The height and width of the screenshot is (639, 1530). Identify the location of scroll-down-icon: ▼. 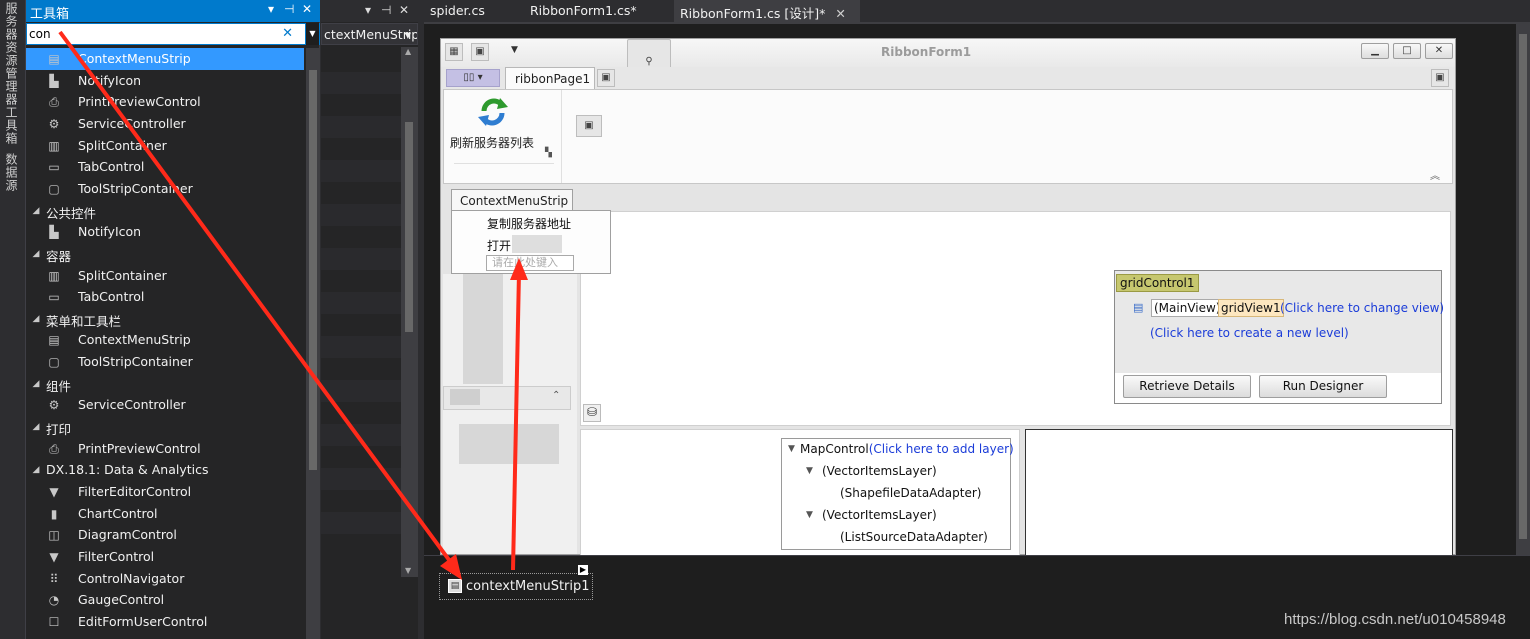
(408, 570).